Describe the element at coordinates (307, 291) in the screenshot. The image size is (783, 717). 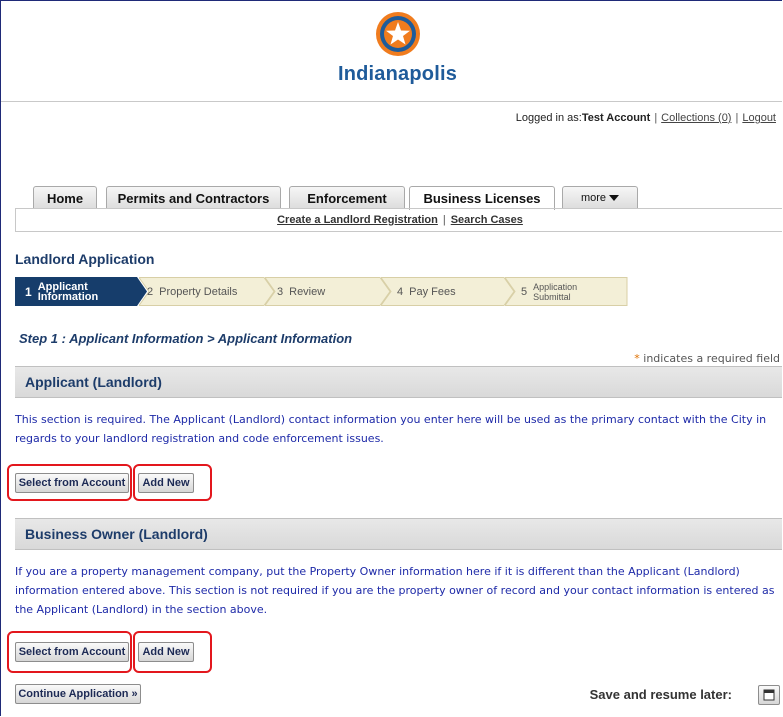
I see `step-label: Review` at that location.